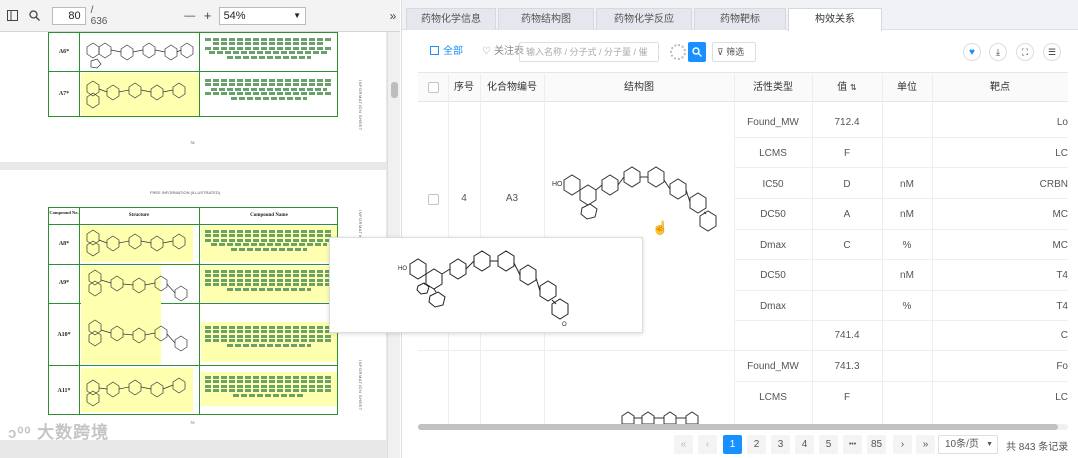 The width and height of the screenshot is (1078, 458). Describe the element at coordinates (589, 52) in the screenshot. I see `search-input: 输入名称 / 分子式 / 分子量 / 催` at that location.